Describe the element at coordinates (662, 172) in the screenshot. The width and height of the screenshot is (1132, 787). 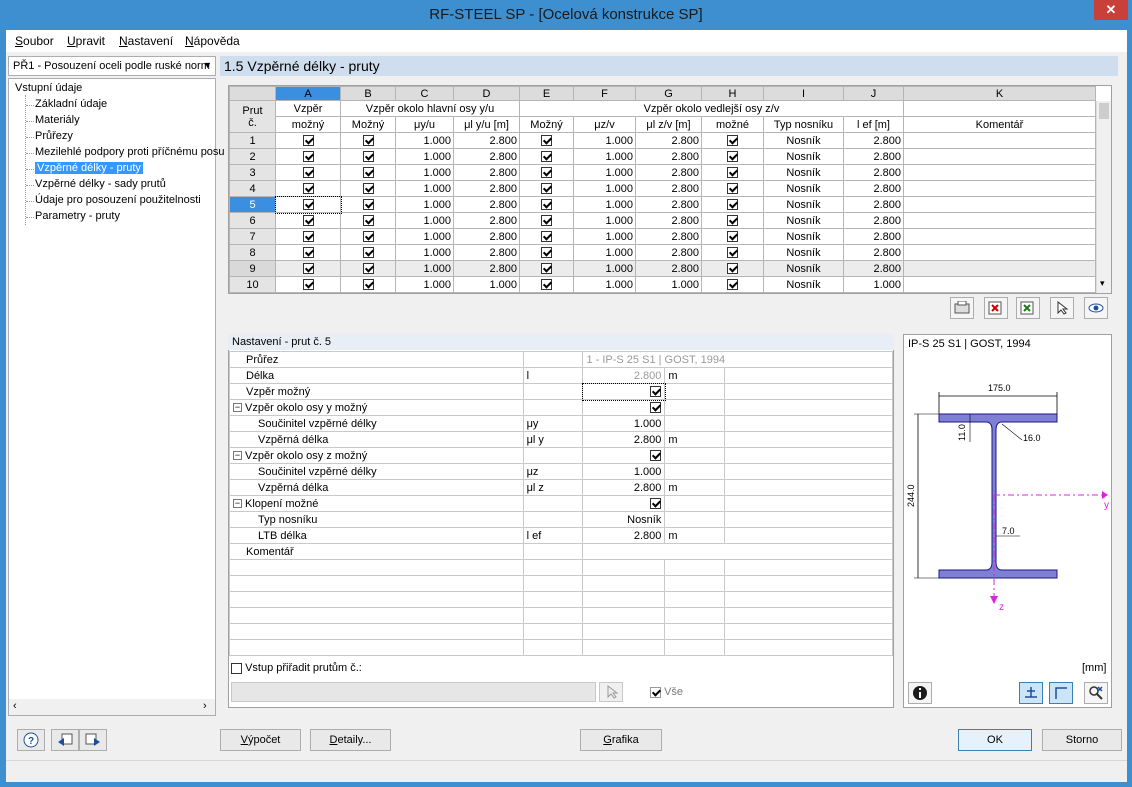
I see `table-row: 3 1.000 2.800 1.000 2.800 Nosník 2.800` at that location.